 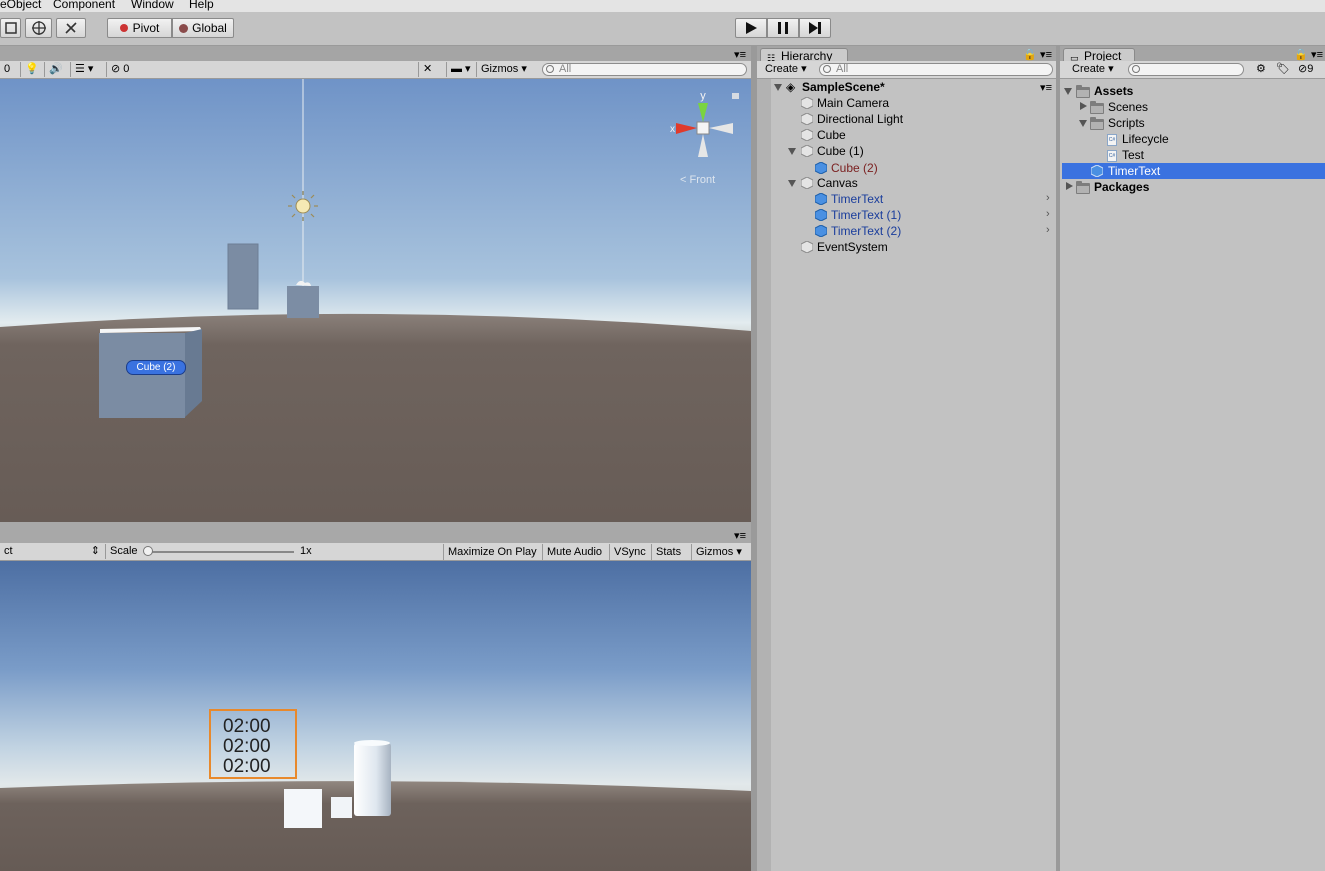 What do you see at coordinates (209, 28) in the screenshot?
I see `global-label: Global` at bounding box center [209, 28].